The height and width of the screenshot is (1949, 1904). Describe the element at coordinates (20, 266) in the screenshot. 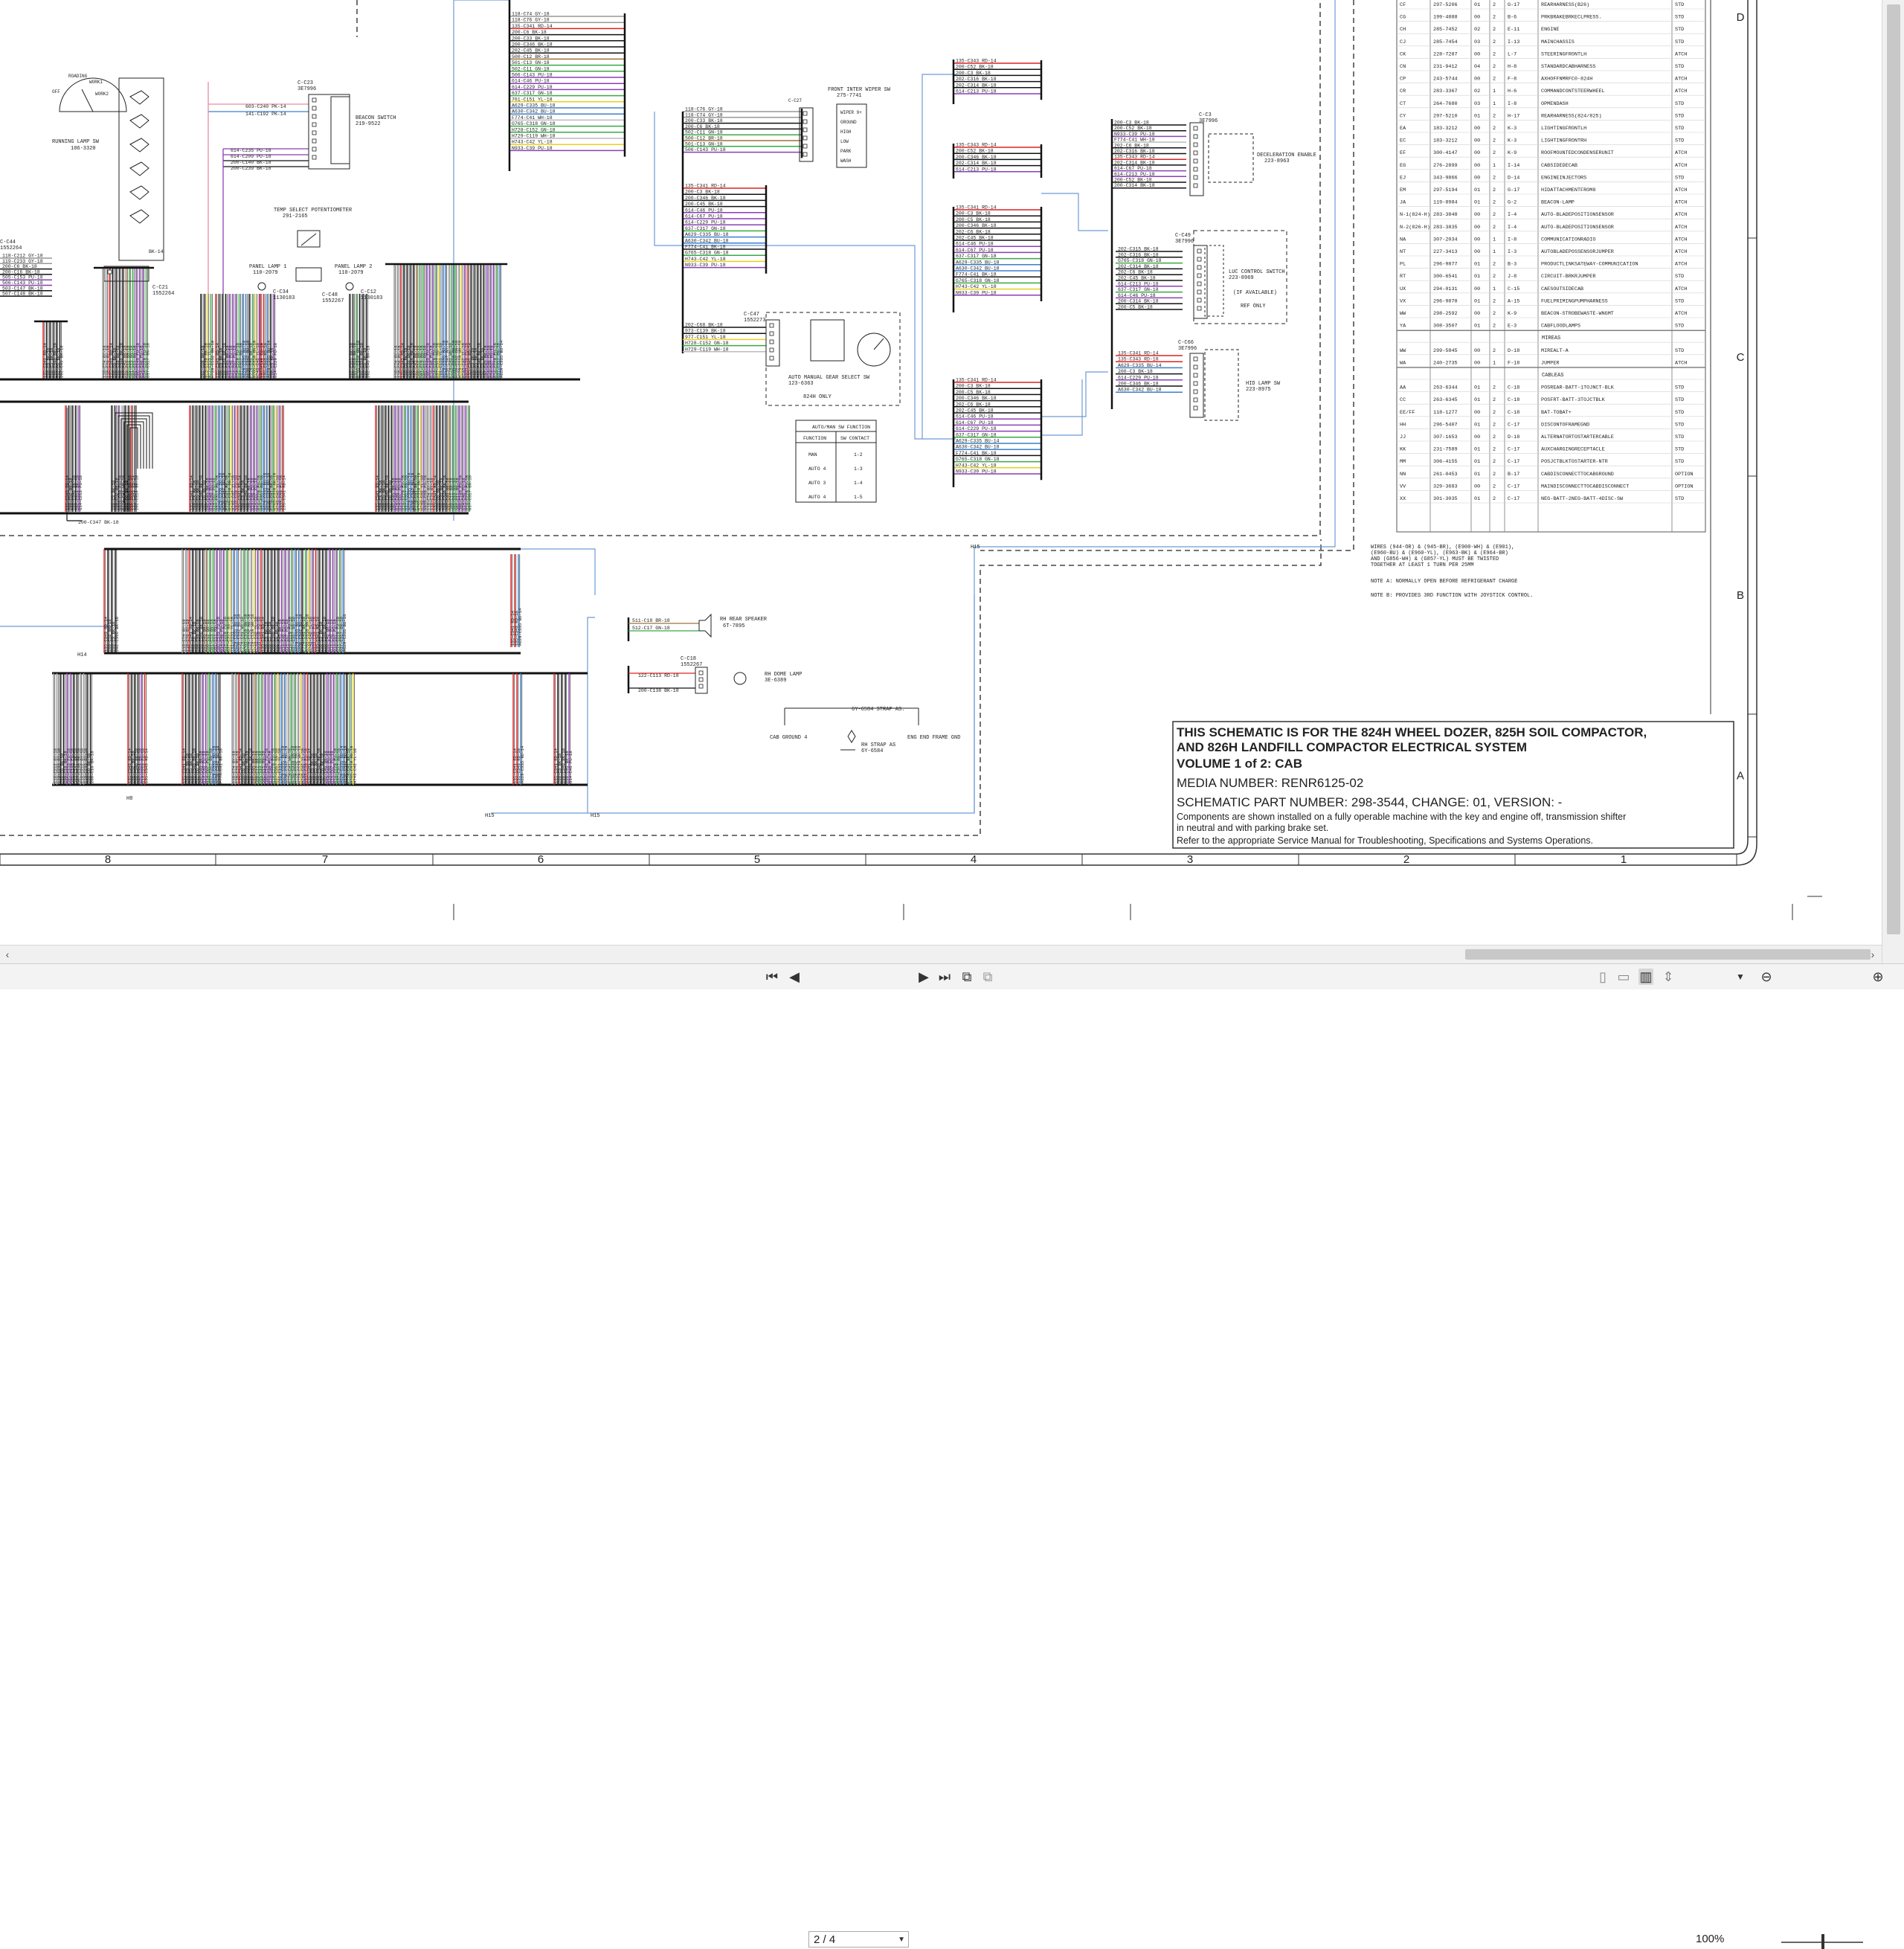

I see `bundle-wire-label: 200-C6 BK-18` at that location.